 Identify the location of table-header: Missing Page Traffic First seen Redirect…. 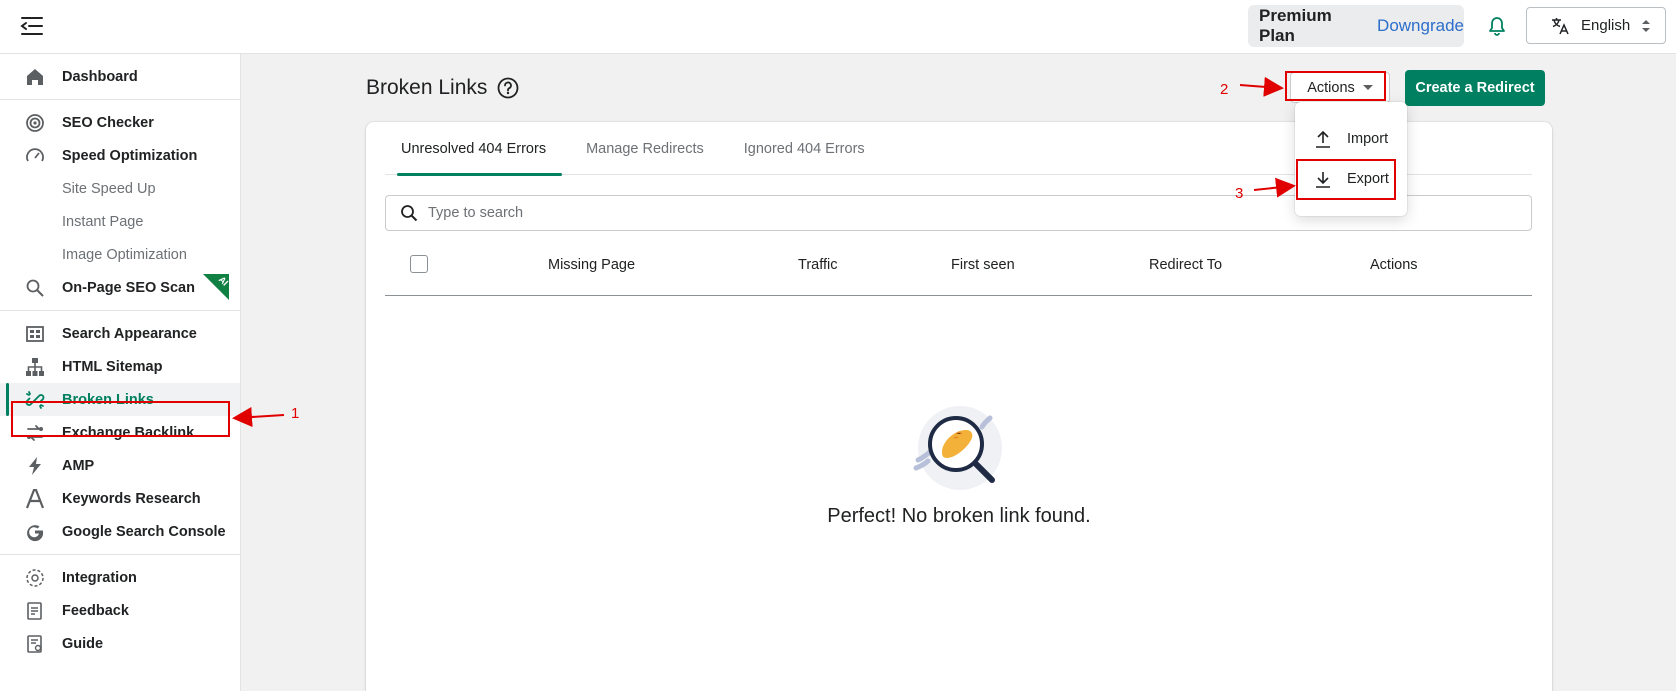
(958, 266).